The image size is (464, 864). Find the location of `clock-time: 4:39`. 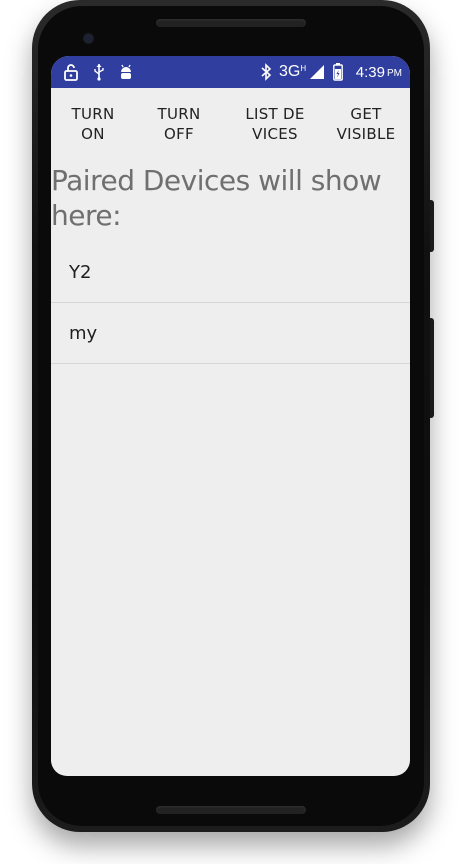

clock-time: 4:39 is located at coordinates (370, 72).